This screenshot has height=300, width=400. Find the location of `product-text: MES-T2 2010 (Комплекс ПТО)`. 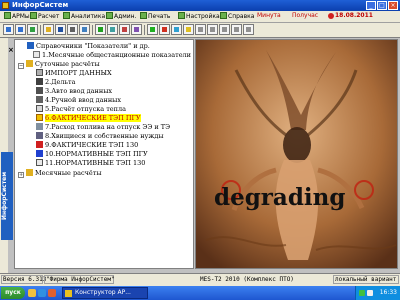

product-text: MES-T2 2010 (Комплекс ПТО) is located at coordinates (247, 279).